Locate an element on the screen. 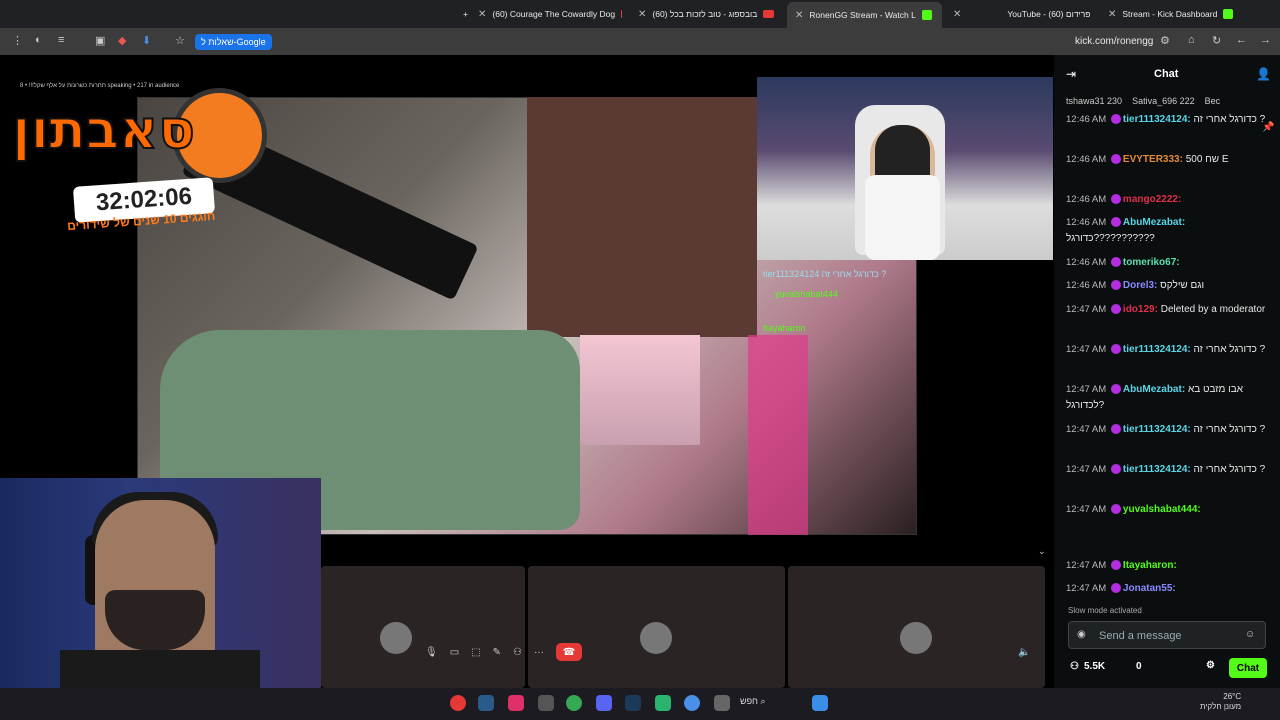  menu-icon: ⋮ is located at coordinates (17, 40).